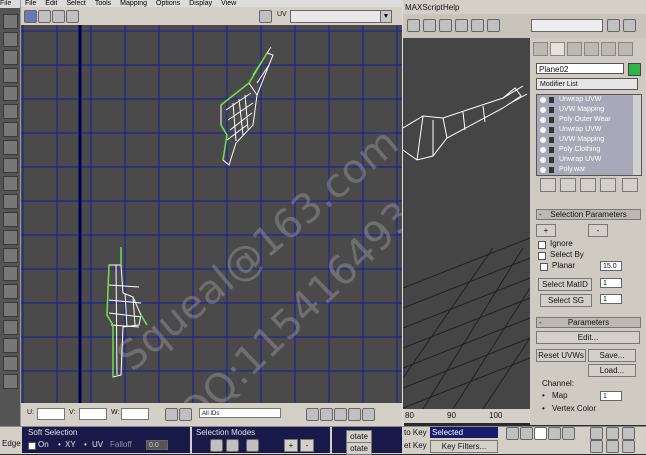 This screenshot has height=455, width=646. I want to click on snap-icon, so click(368, 414).